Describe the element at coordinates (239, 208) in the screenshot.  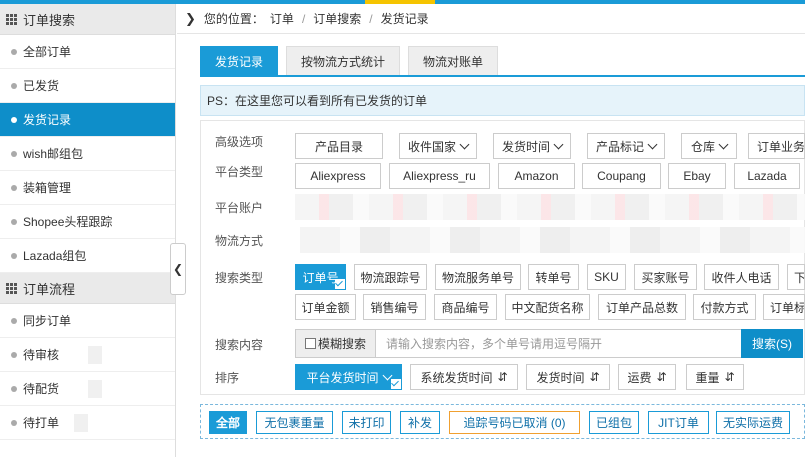
I see `account-label: 平台账户` at that location.